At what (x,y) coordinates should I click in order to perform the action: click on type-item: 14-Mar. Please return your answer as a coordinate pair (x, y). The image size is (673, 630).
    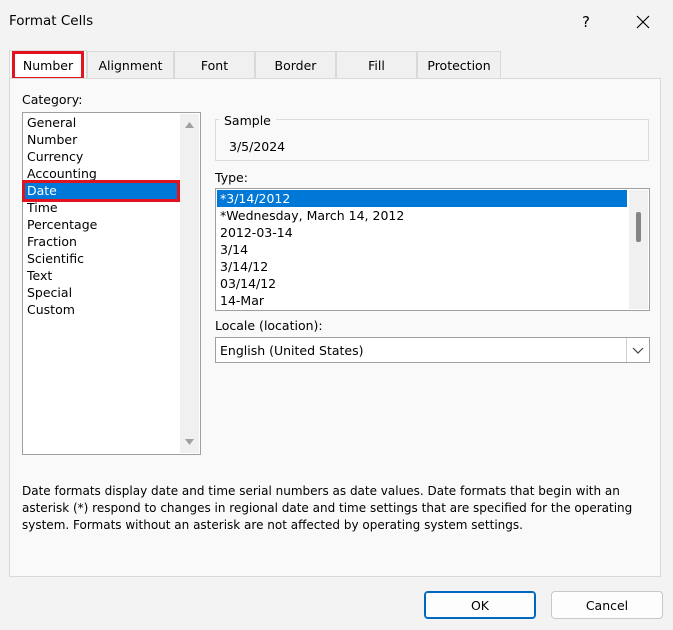
    Looking at the image, I should click on (422, 300).